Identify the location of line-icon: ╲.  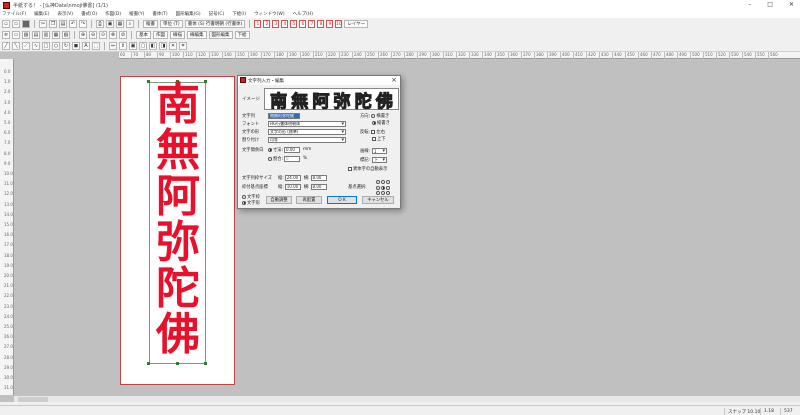
(16, 46).